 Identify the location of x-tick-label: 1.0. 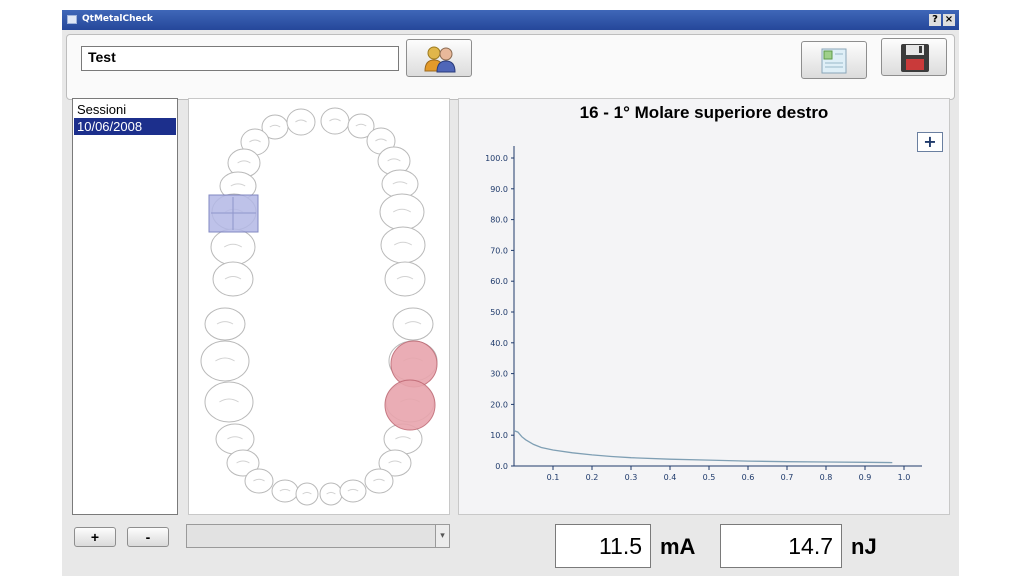
(904, 477).